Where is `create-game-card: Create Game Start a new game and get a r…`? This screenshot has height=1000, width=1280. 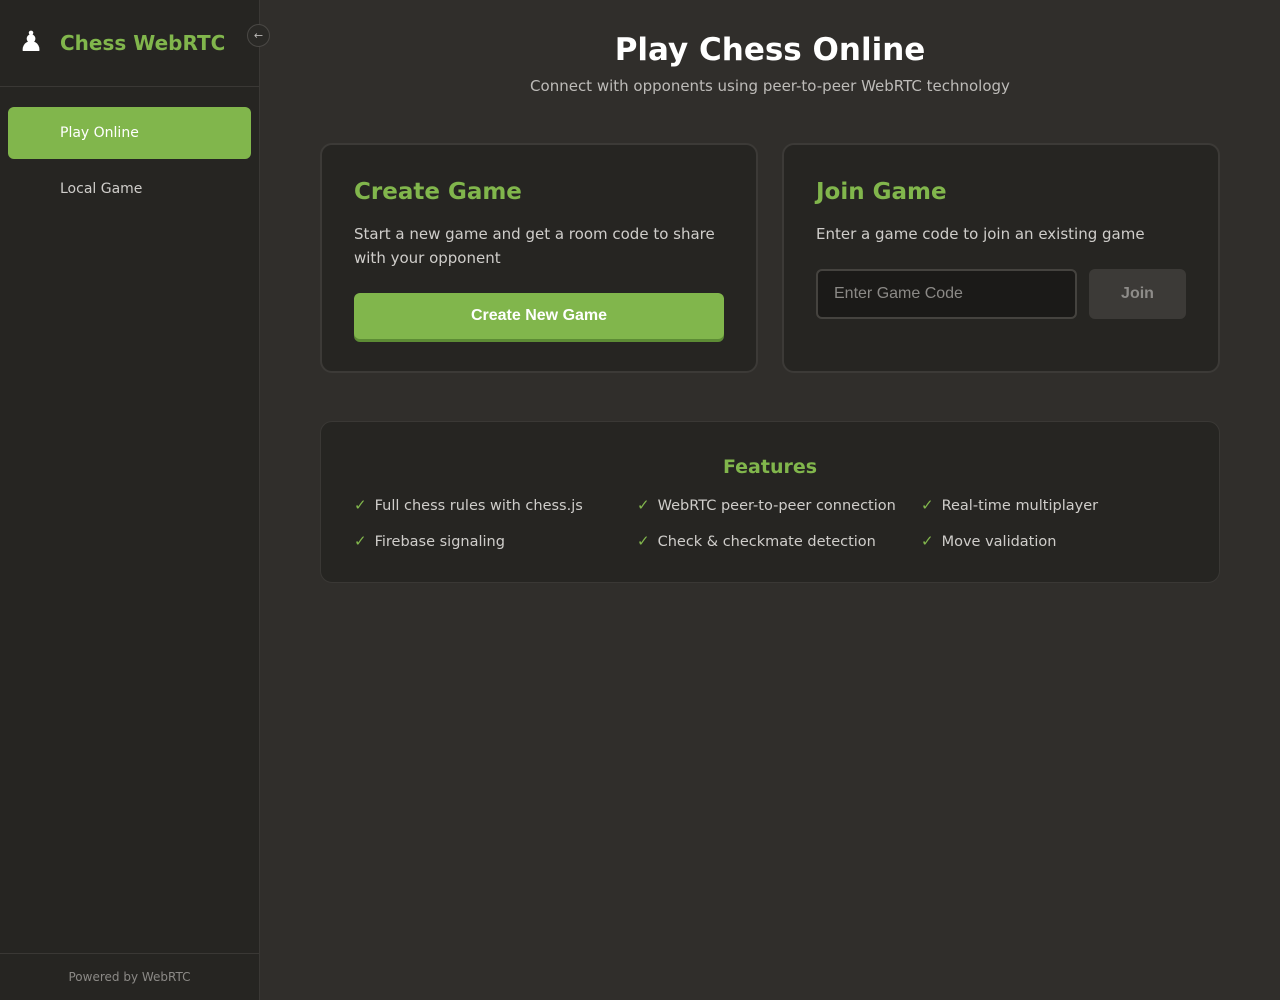
create-game-card: Create Game Start a new game and get a r… is located at coordinates (539, 258).